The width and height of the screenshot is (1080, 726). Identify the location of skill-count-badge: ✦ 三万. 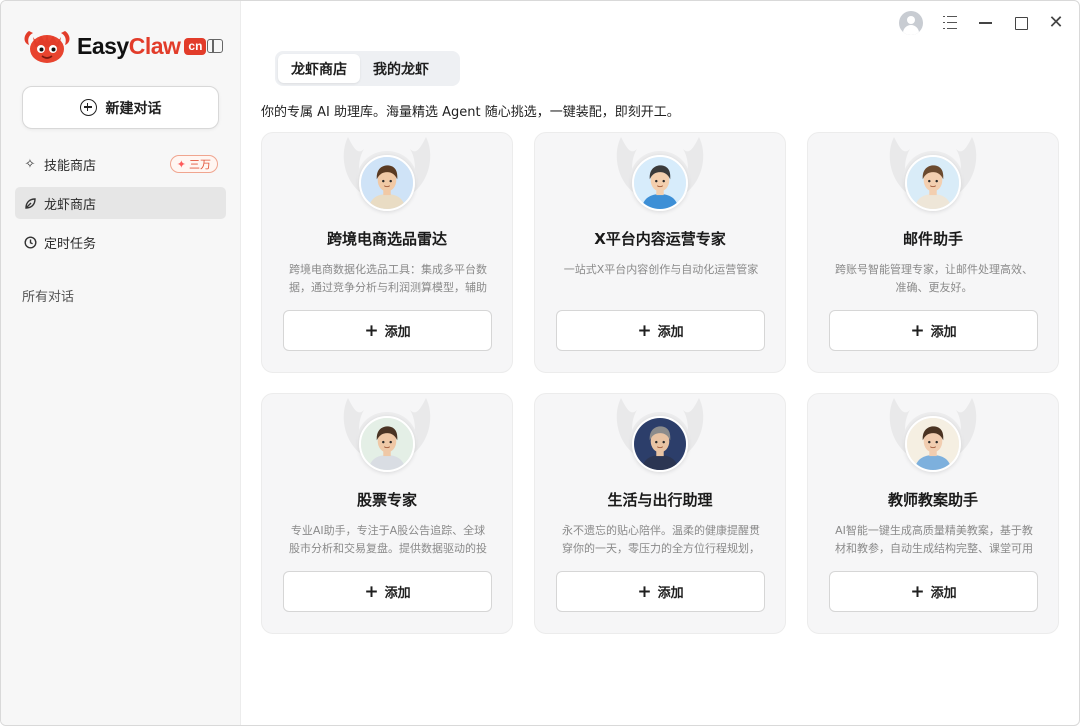
(193, 164).